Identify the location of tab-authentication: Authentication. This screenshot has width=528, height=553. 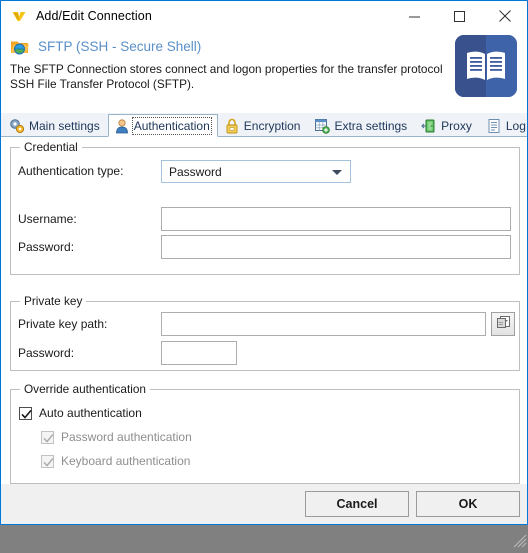
(163, 125).